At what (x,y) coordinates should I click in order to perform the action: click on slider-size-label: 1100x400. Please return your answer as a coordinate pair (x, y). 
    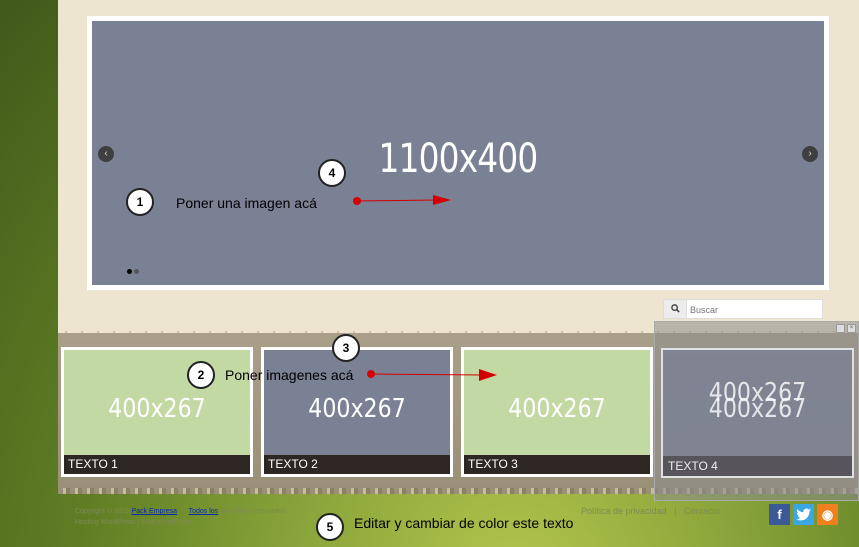
    Looking at the image, I should click on (458, 159).